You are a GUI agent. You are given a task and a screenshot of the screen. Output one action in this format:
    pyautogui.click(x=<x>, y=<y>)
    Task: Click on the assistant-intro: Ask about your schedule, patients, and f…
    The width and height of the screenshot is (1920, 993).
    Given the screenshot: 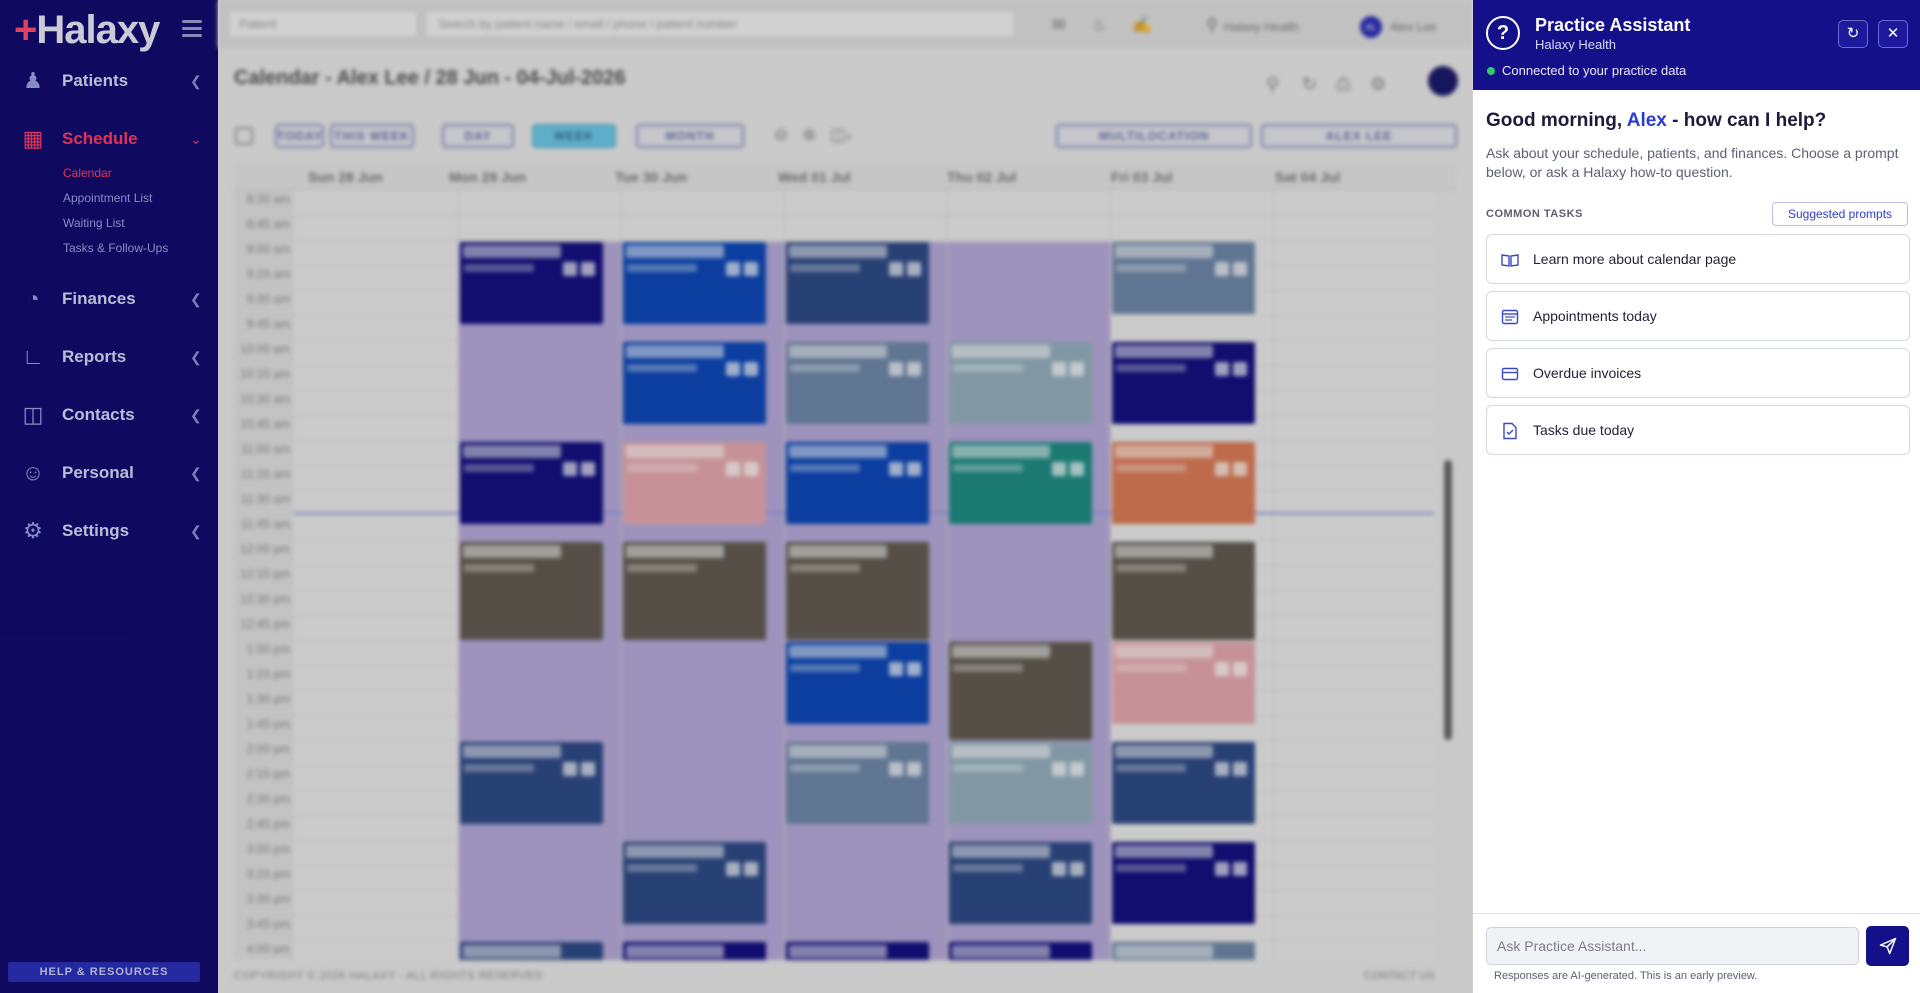 What is the action you would take?
    pyautogui.click(x=1692, y=162)
    